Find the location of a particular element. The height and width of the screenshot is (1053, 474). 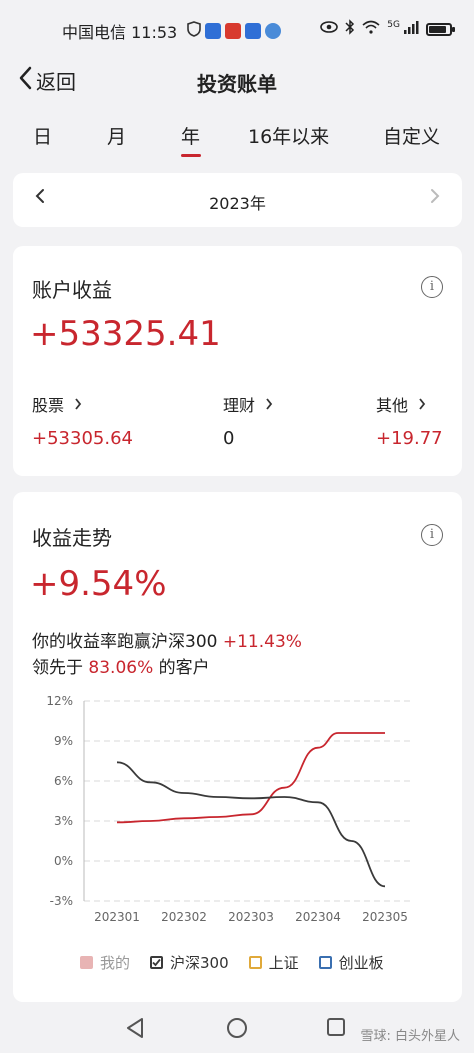

bluetooth-icon is located at coordinates (350, 29).